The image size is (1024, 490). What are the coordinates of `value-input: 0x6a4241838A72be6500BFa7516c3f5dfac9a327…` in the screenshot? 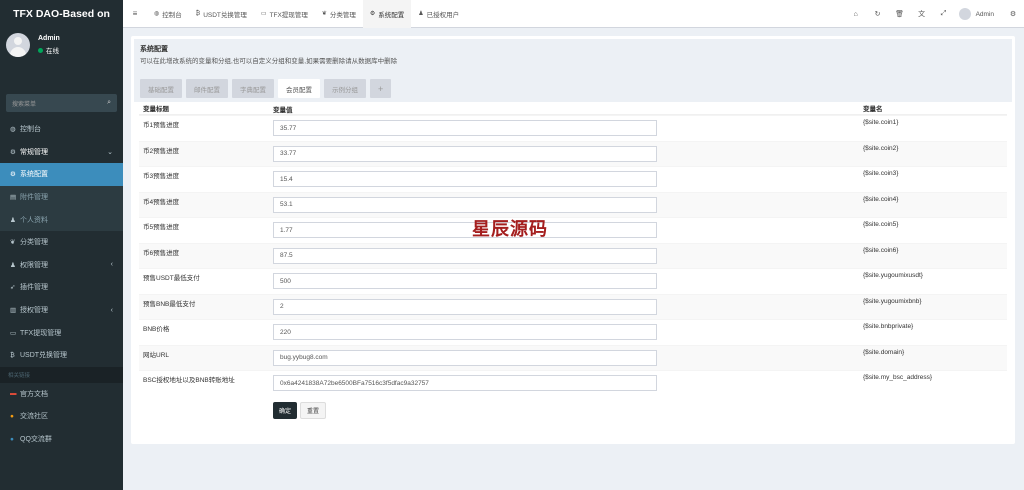 It's located at (465, 383).